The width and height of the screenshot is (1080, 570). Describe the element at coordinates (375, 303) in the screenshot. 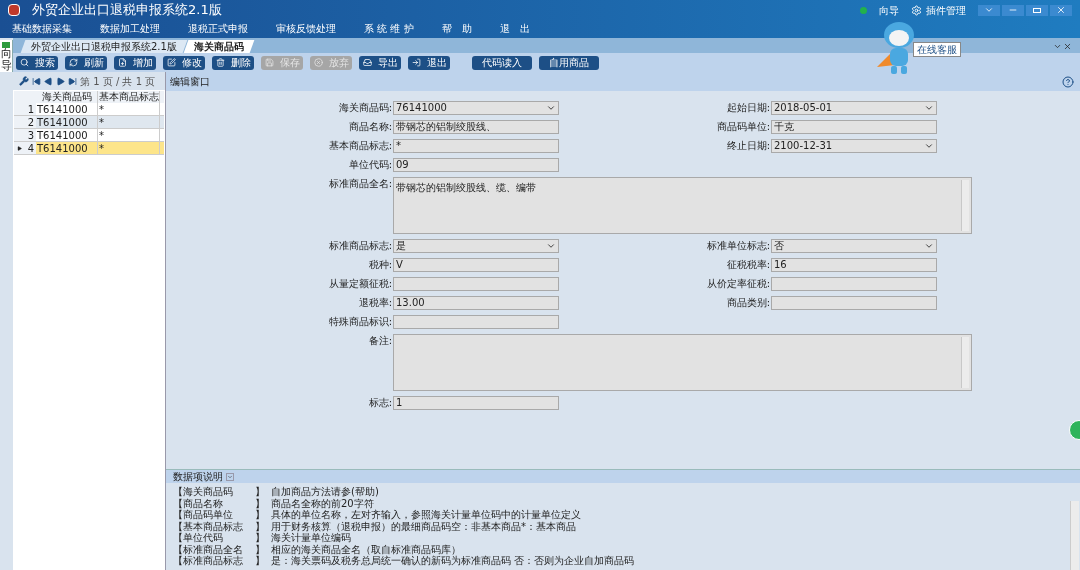

I see `field-label: 退税率:` at that location.